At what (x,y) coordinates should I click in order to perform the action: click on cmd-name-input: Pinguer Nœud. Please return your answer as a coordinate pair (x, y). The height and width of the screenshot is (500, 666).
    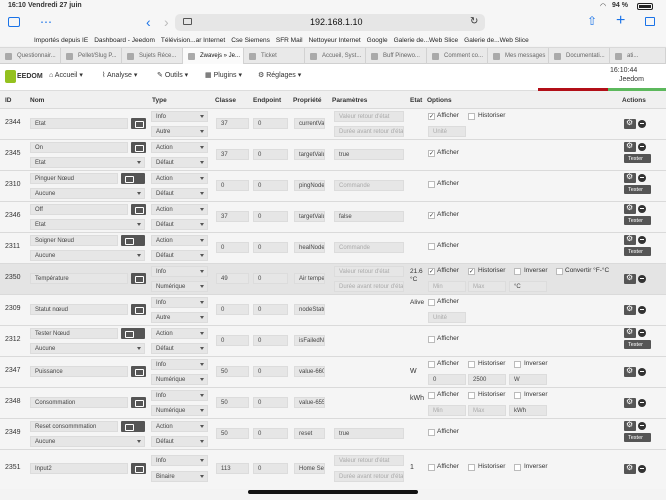
    Looking at the image, I should click on (74, 178).